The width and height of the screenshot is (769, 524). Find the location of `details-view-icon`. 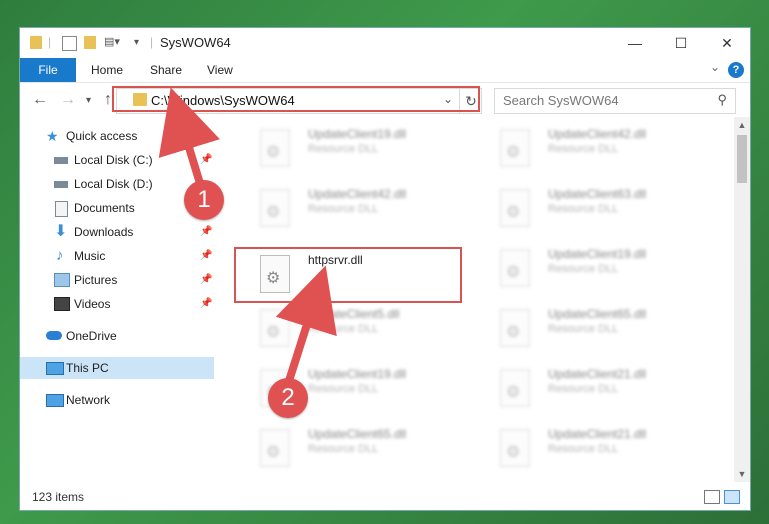

details-view-icon is located at coordinates (712, 497).